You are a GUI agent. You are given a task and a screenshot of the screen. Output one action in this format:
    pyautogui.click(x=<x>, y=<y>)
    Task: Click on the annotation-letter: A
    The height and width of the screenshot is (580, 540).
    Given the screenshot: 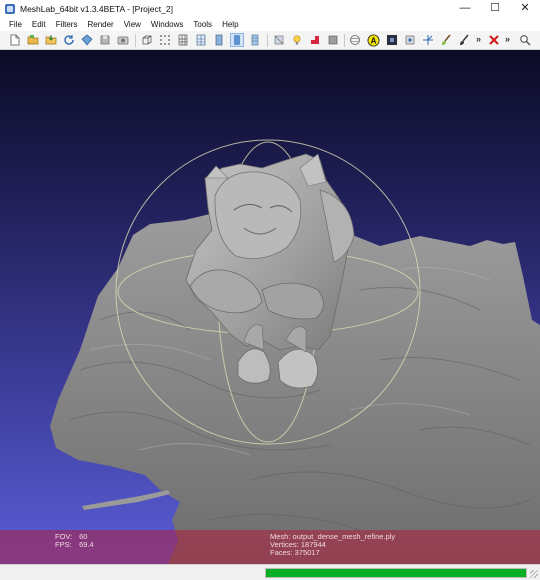 What is the action you would take?
    pyautogui.click(x=373, y=40)
    